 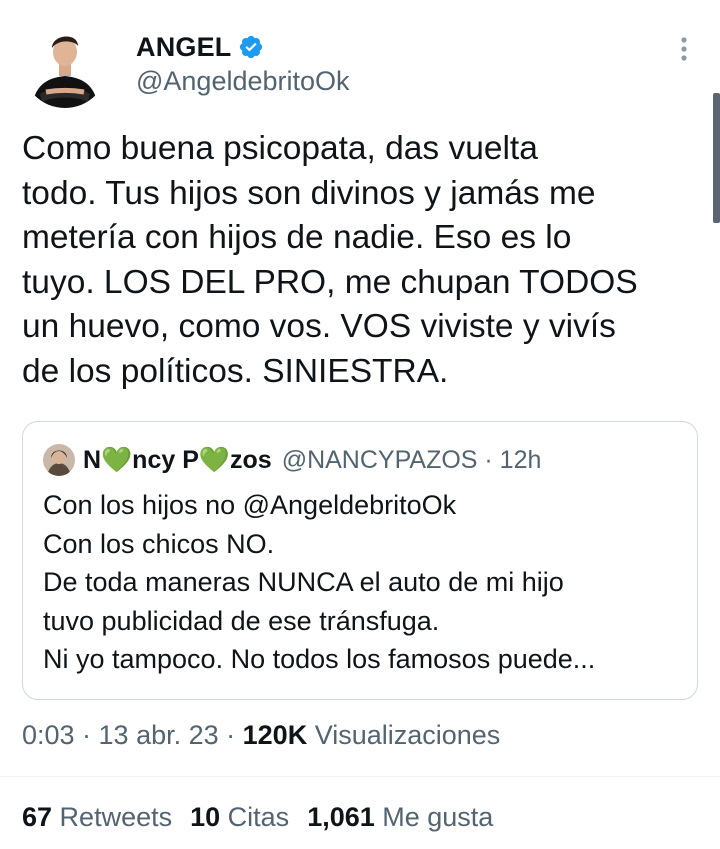 I want to click on quotes-count: 10, so click(x=205, y=817).